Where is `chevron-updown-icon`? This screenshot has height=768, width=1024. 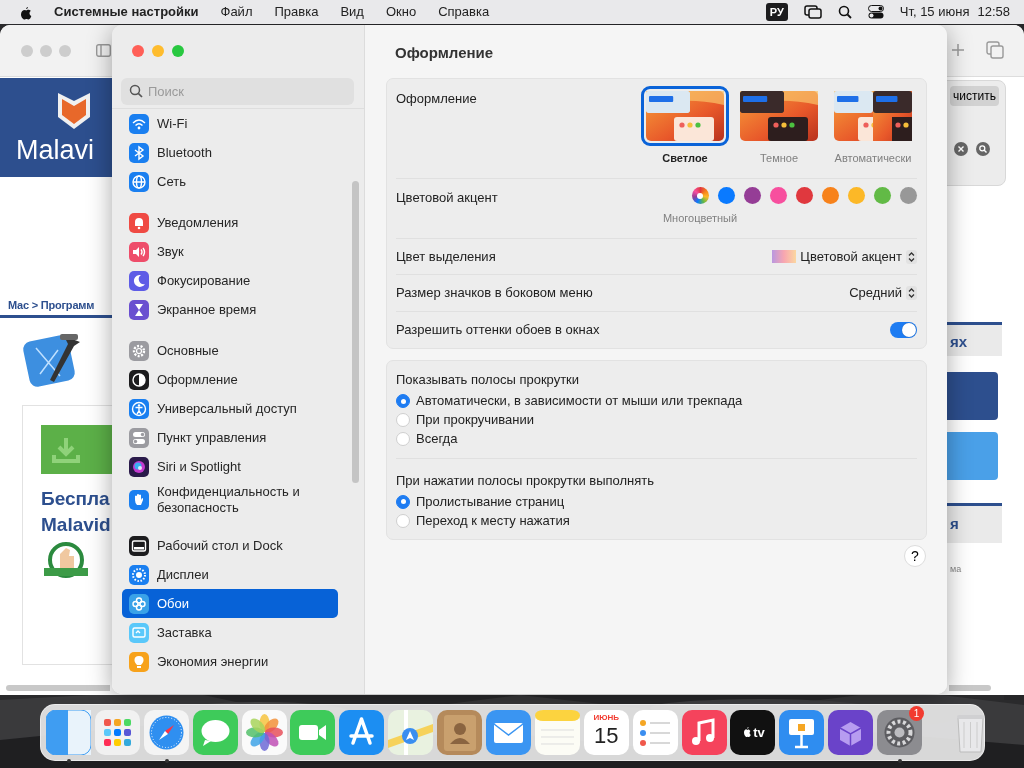 chevron-updown-icon is located at coordinates (911, 293).